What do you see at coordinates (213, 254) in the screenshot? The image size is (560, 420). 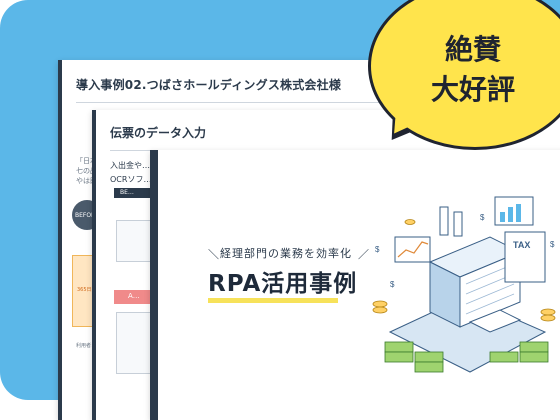 I see `decorative-slash-left: ＼` at bounding box center [213, 254].